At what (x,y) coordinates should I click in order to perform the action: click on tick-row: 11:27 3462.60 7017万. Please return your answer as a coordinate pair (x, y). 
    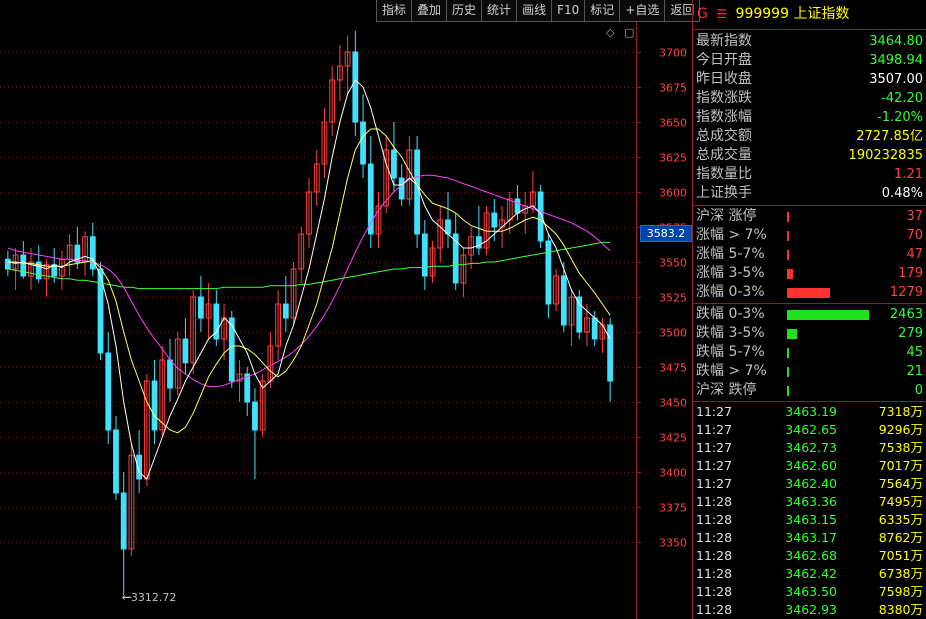
    Looking at the image, I should click on (809, 466).